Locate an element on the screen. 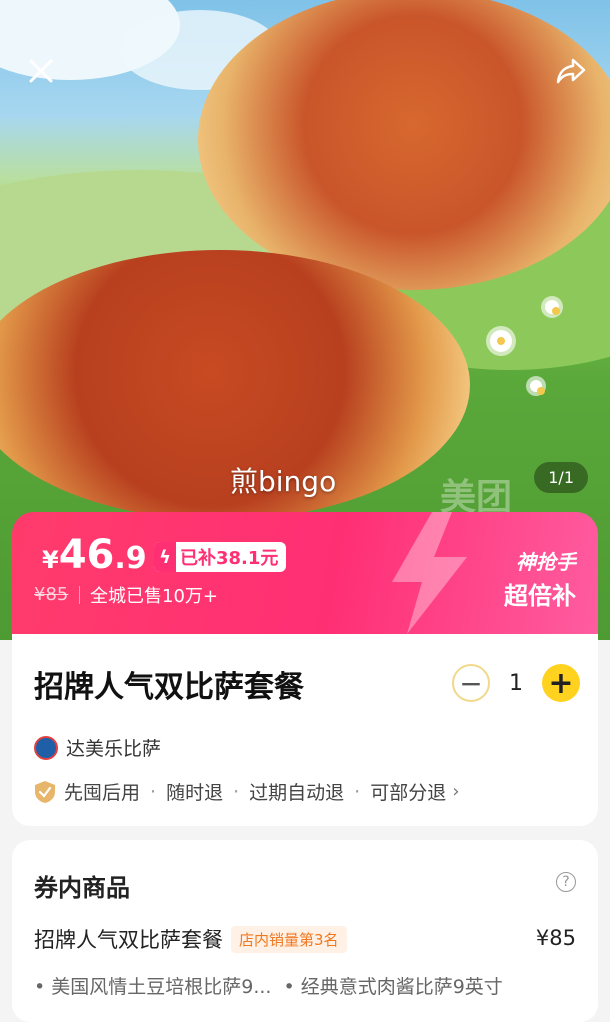 This screenshot has height=1022, width=610. price-banner: ¥46.9 ϟ 已补38.1元 ¥85 全城已售10万+ 神抢手 超倍补 is located at coordinates (305, 573).